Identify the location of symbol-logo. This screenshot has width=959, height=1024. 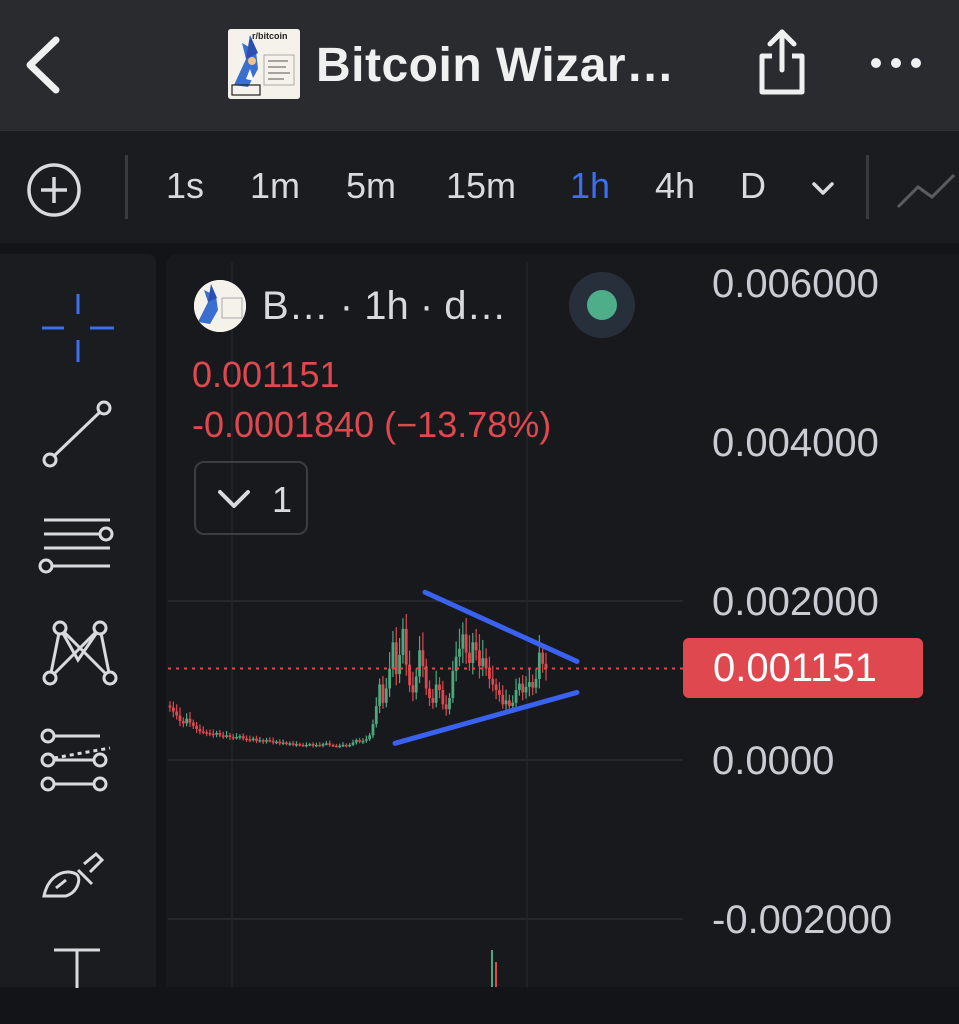
(220, 306).